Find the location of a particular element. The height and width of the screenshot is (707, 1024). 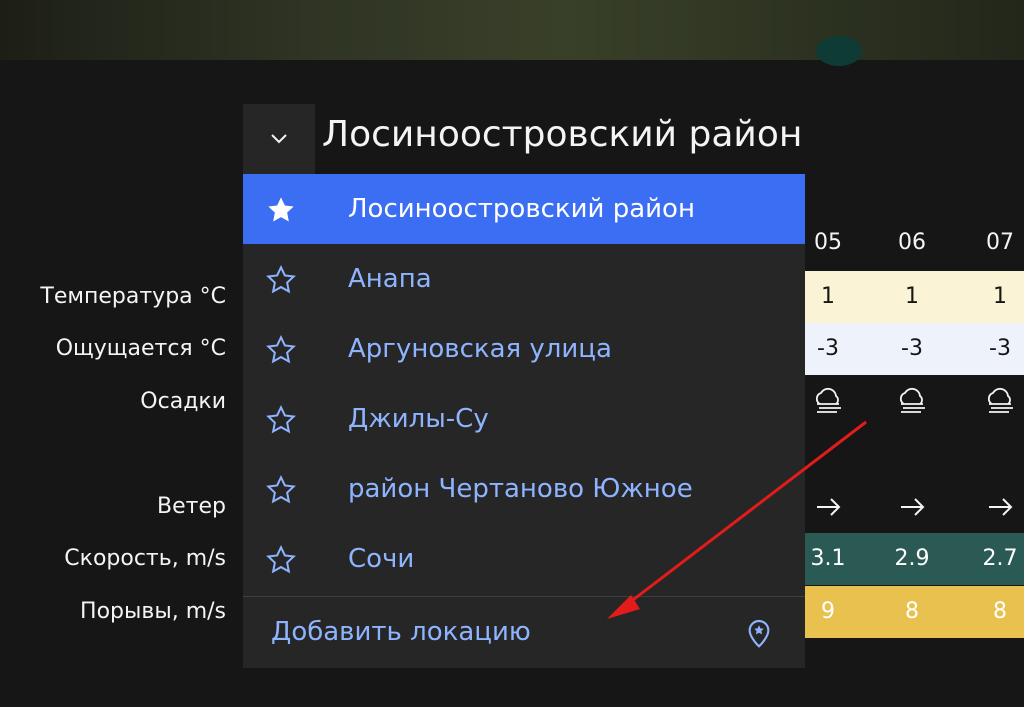

location-item: Аргуновская улица is located at coordinates (524, 349).